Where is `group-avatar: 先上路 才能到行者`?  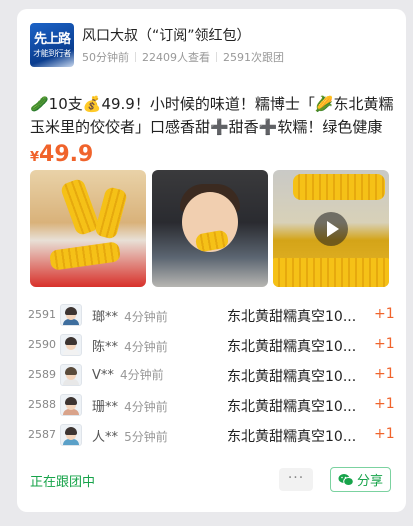 group-avatar: 先上路 才能到行者 is located at coordinates (52, 45).